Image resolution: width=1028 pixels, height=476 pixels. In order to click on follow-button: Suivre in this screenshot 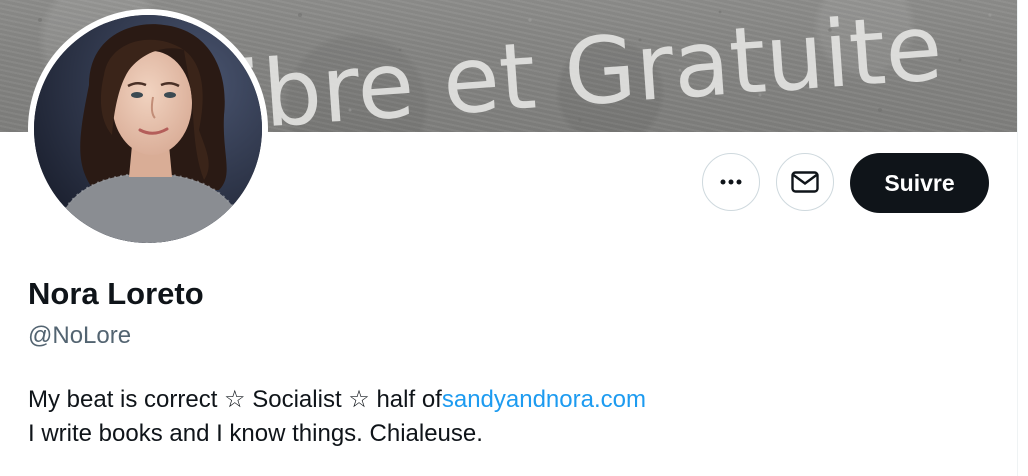, I will do `click(919, 183)`.